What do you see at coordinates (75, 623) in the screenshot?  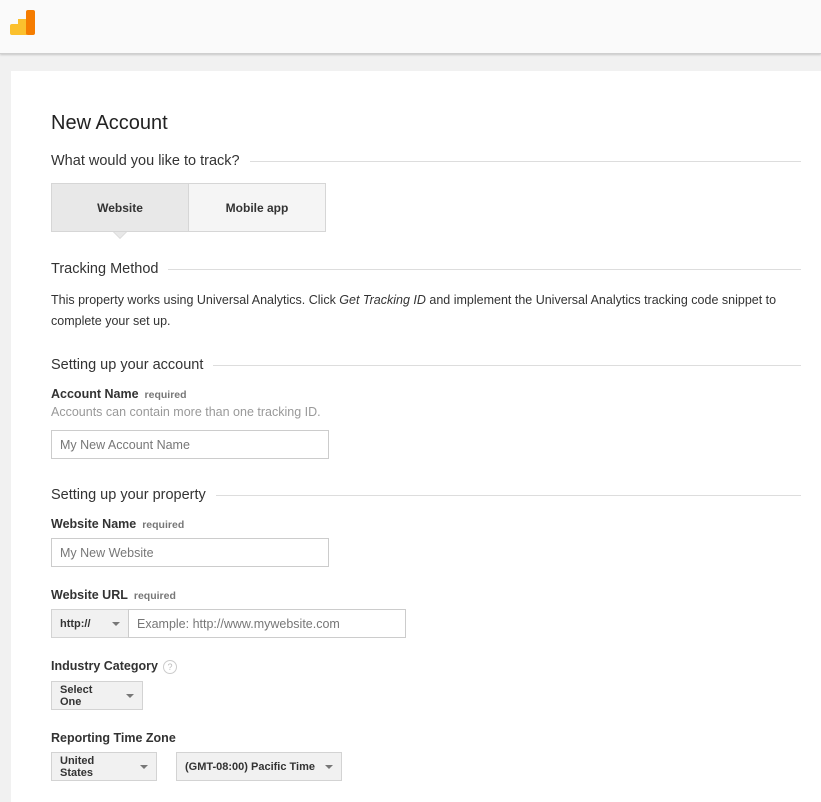 I see `protocol-value: http://` at bounding box center [75, 623].